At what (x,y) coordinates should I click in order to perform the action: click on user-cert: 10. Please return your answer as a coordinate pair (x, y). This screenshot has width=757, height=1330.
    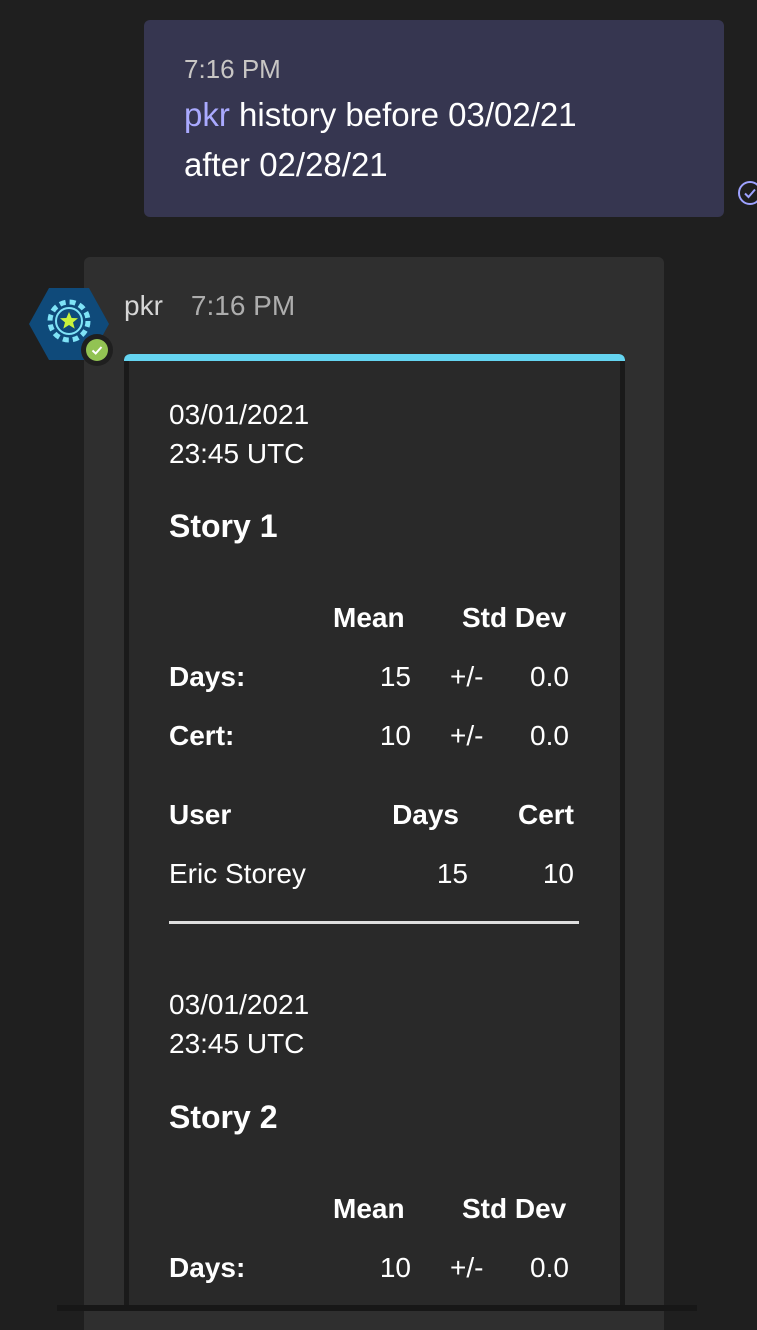
    Looking at the image, I should click on (558, 873).